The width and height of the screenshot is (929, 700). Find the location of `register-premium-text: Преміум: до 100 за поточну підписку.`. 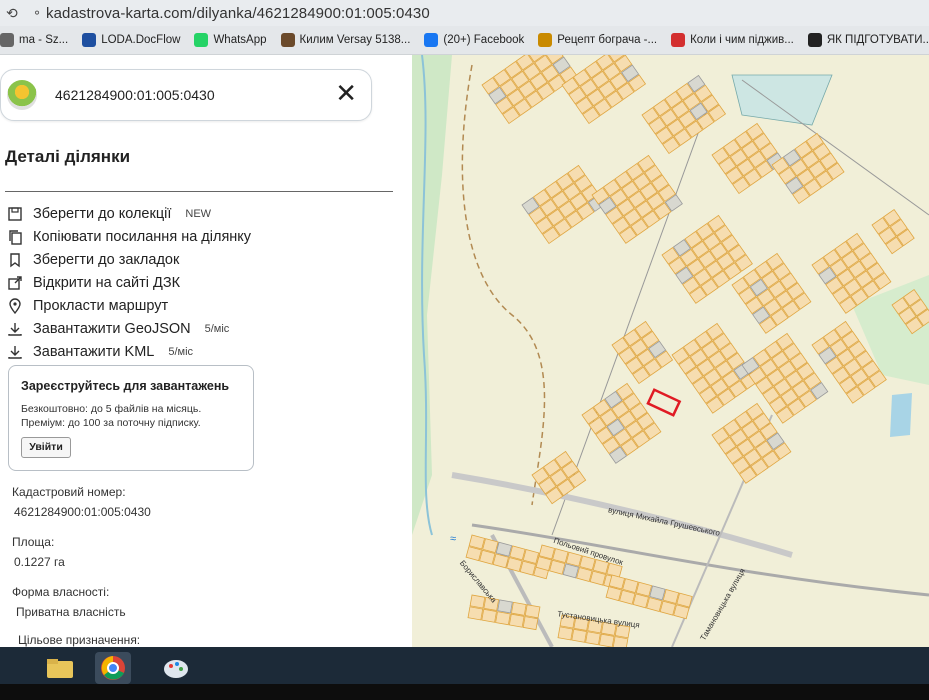

register-premium-text: Преміум: до 100 за поточну підписку. is located at coordinates (111, 423).